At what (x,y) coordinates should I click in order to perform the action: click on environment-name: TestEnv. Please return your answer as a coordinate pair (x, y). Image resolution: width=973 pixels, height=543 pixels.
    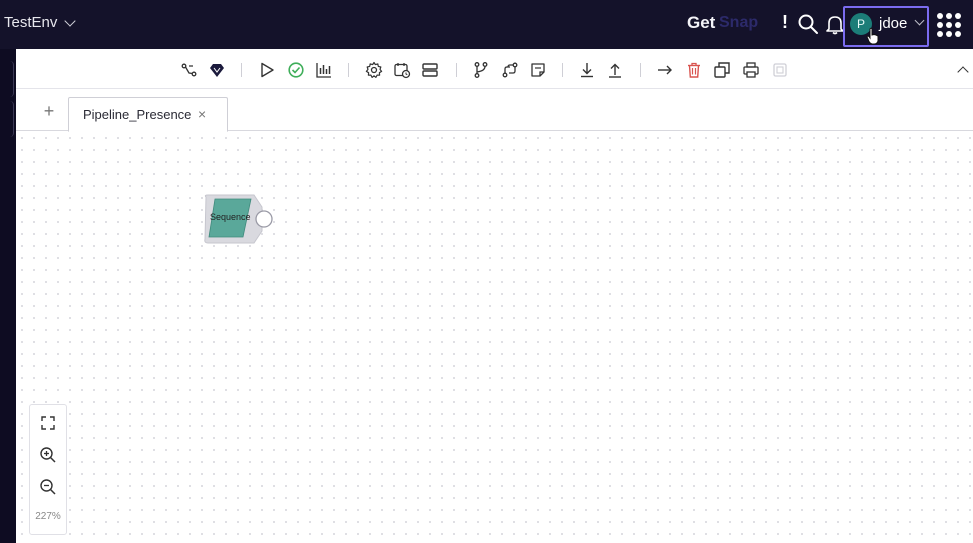
    Looking at the image, I should click on (31, 22).